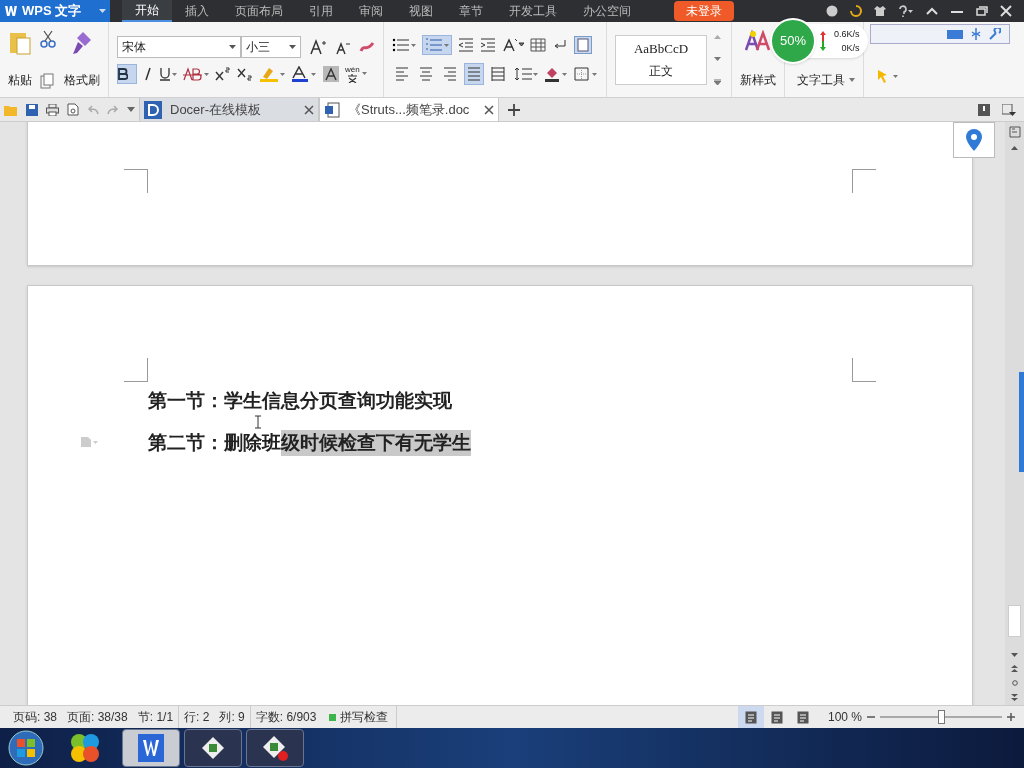  Describe the element at coordinates (286, 717) in the screenshot. I see `status-field: 字数: 6/903` at that location.